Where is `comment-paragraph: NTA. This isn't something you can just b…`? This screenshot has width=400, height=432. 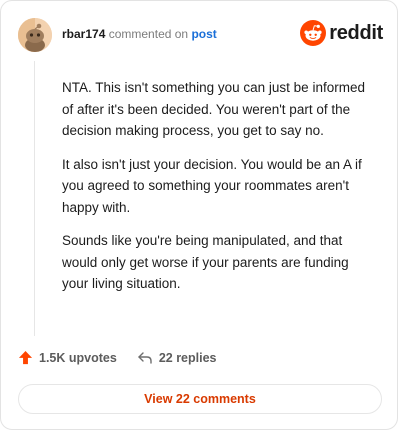
comment-paragraph: NTA. This isn't something you can just b… is located at coordinates (213, 109).